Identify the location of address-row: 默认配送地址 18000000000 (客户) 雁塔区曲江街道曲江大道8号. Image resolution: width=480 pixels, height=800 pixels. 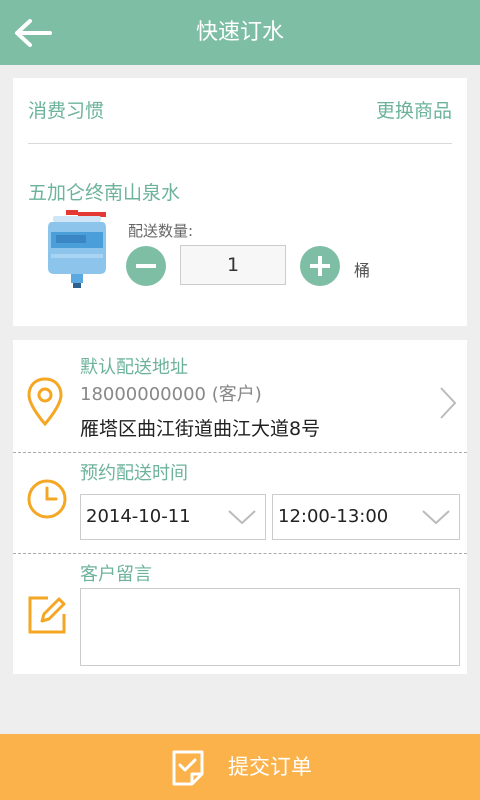
(240, 396).